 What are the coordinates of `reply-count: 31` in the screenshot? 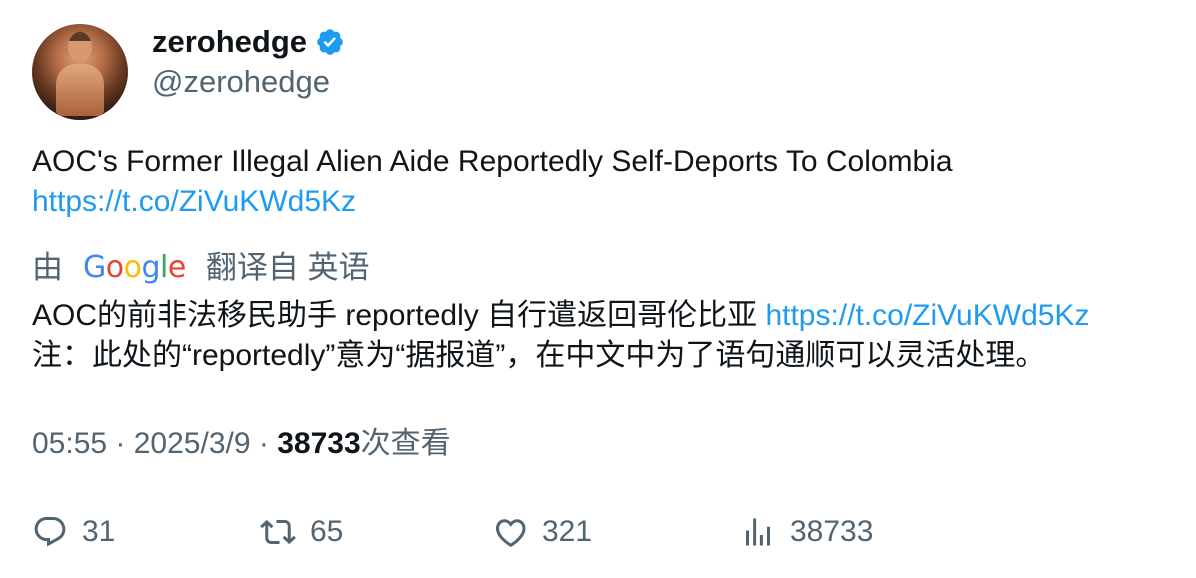 It's located at (99, 531).